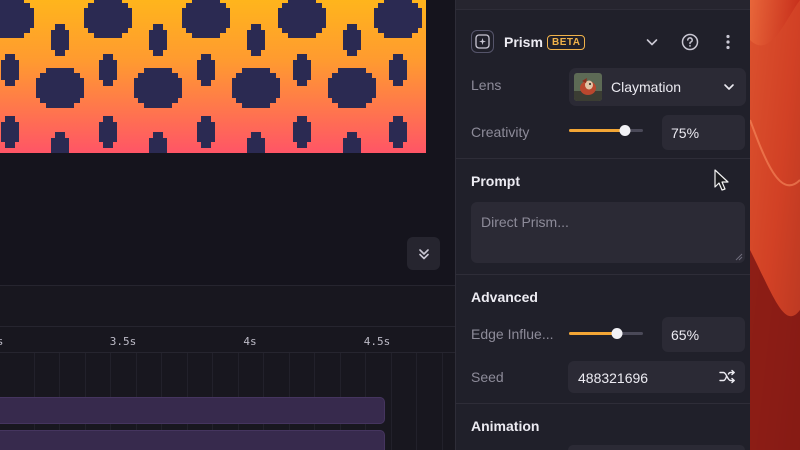 Image resolution: width=800 pixels, height=450 pixels. What do you see at coordinates (1, 341) in the screenshot?
I see `tick-label: s` at bounding box center [1, 341].